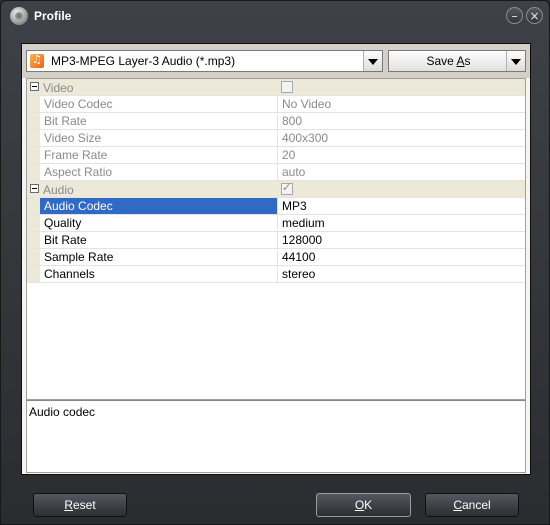 The width and height of the screenshot is (550, 525). What do you see at coordinates (534, 15) in the screenshot?
I see `close-button: ×` at bounding box center [534, 15].